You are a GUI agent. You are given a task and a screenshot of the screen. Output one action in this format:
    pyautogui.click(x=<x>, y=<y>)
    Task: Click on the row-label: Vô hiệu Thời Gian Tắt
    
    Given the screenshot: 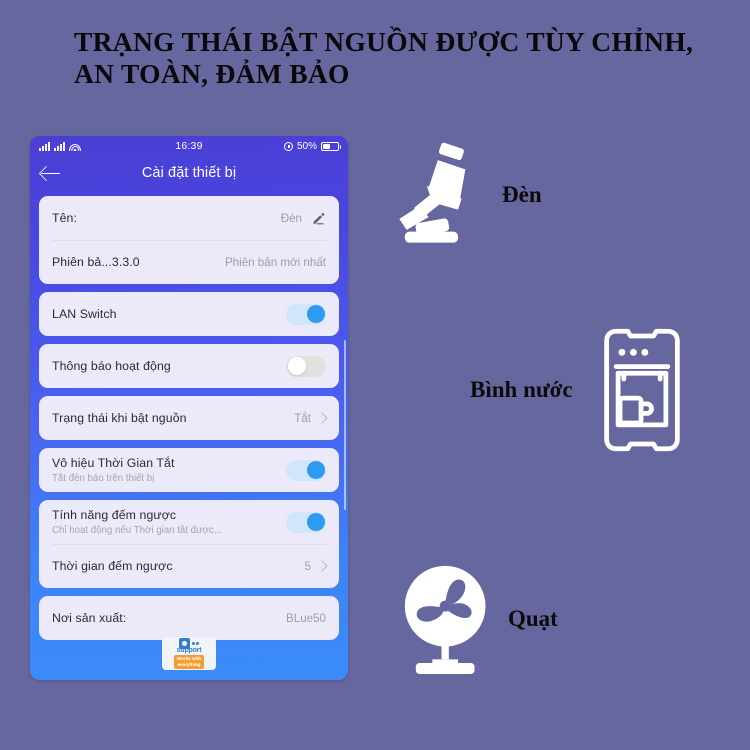 What is the action you would take?
    pyautogui.click(x=113, y=463)
    